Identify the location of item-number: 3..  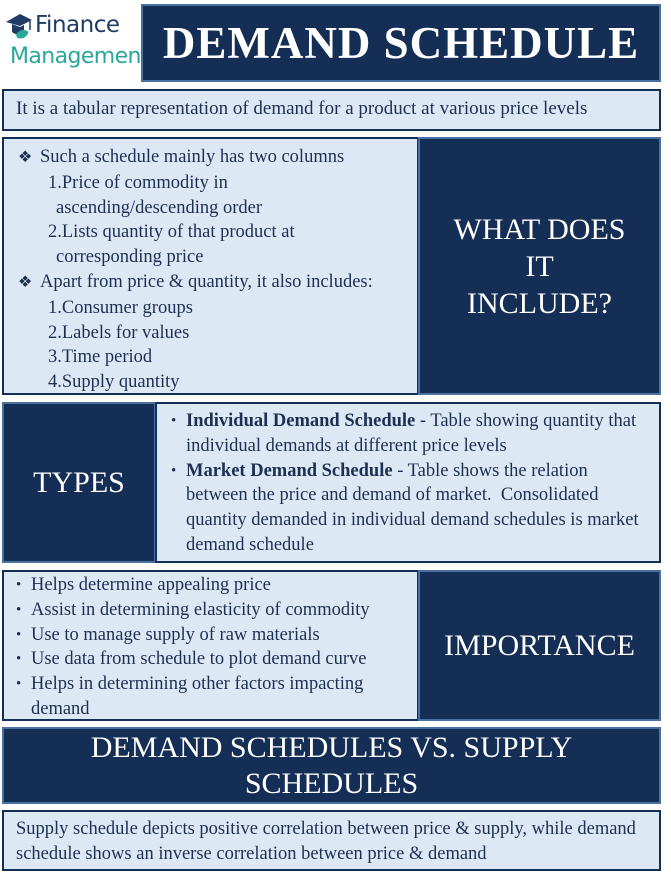
(55, 357).